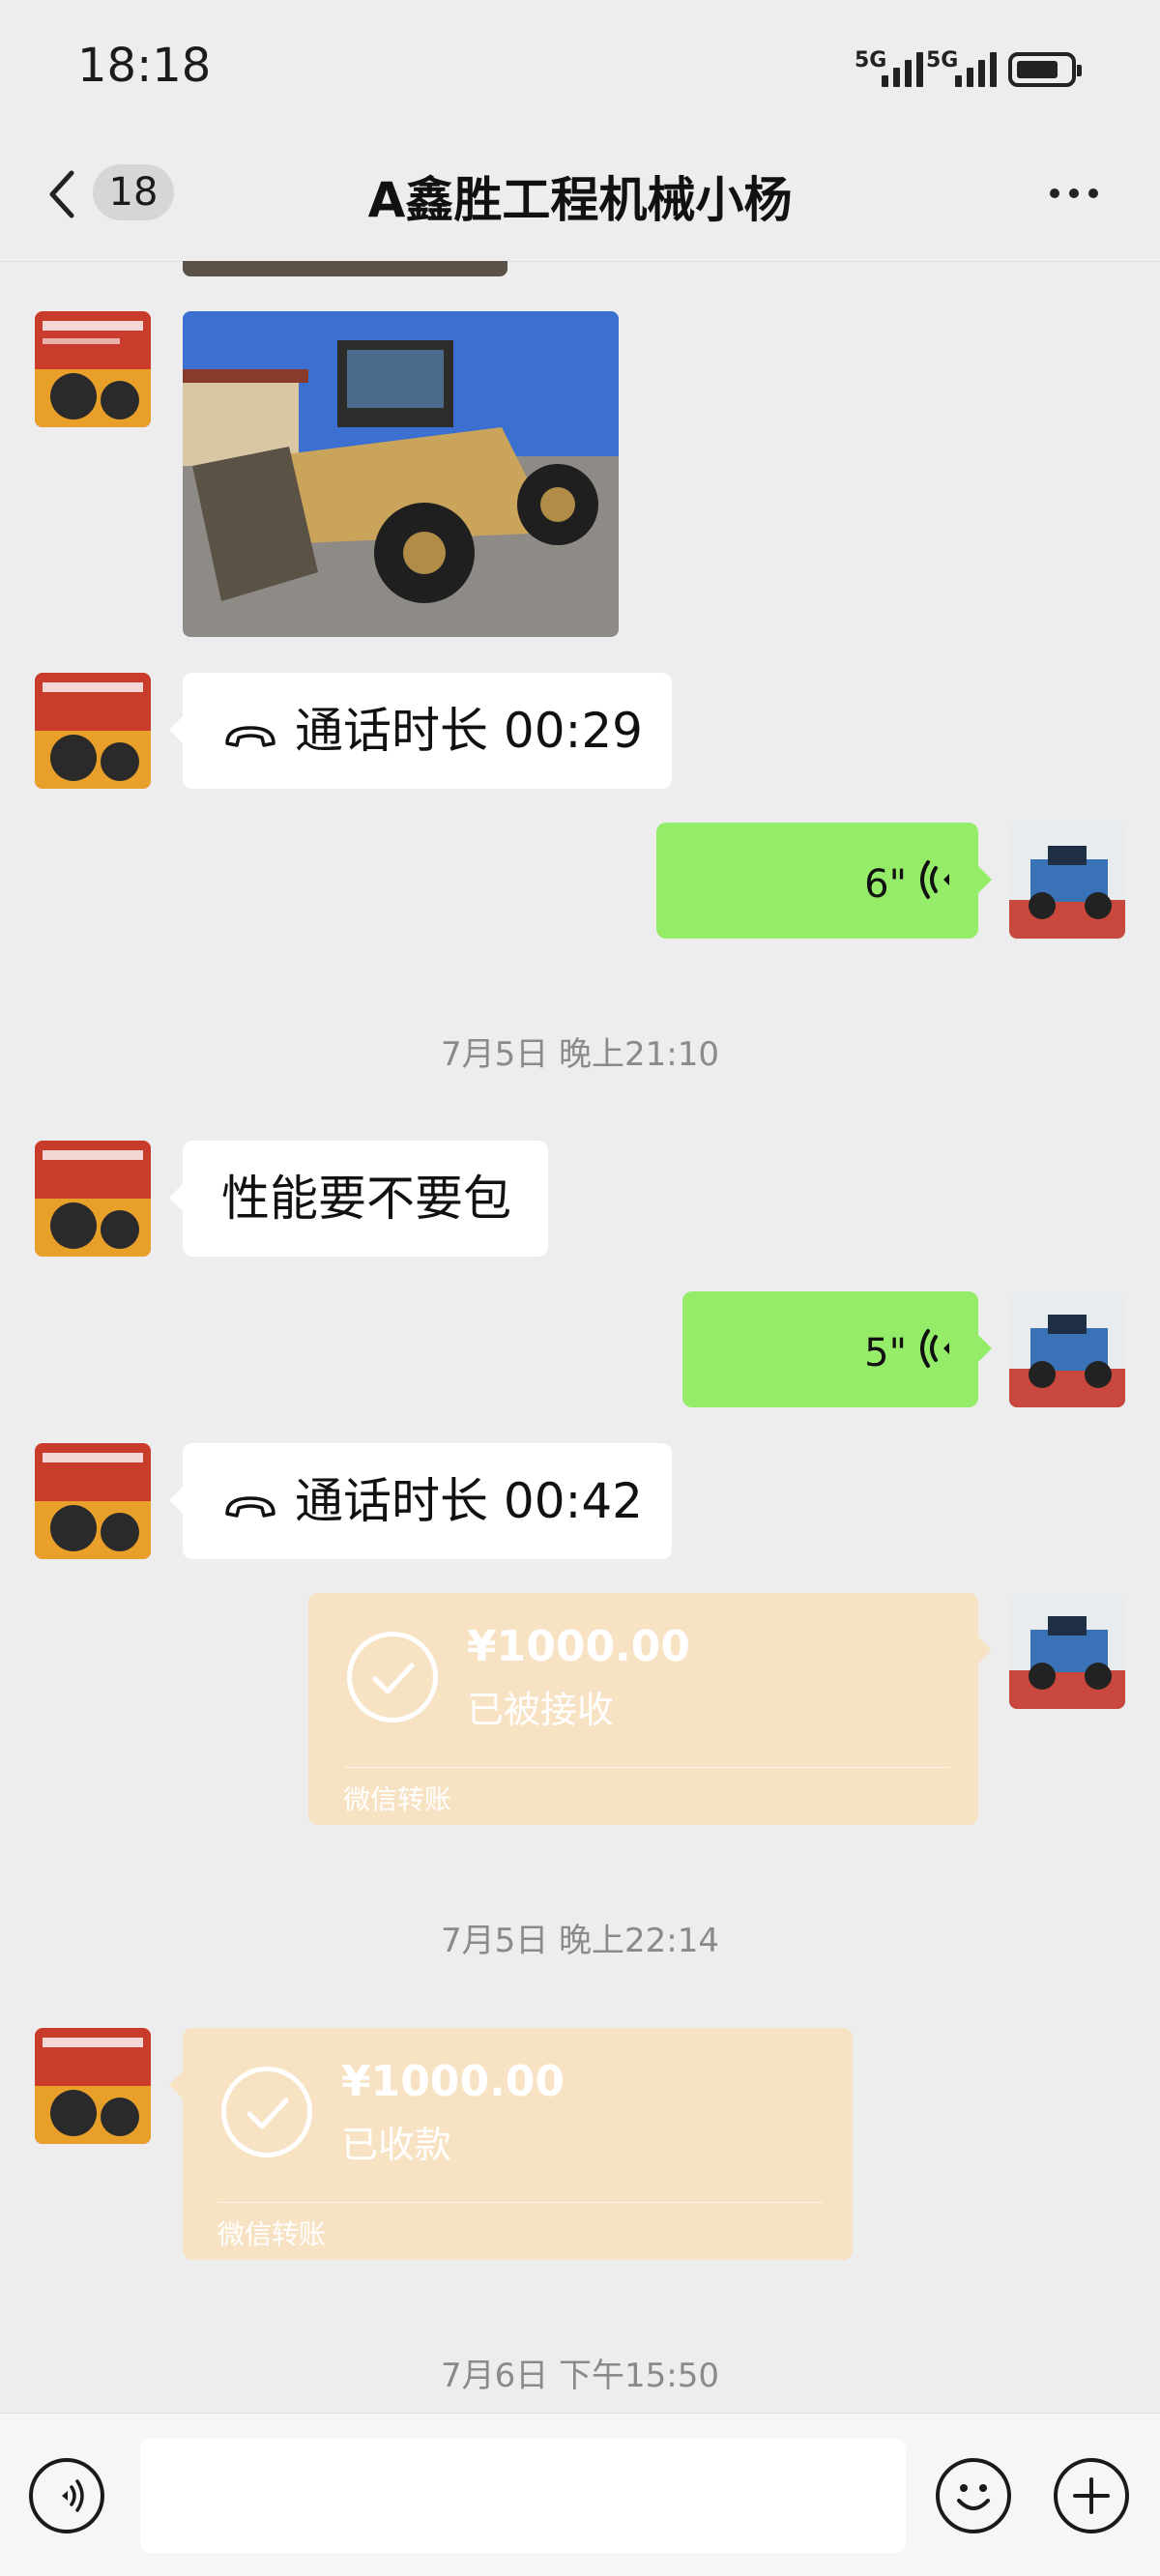  I want to click on input-bar, so click(580, 2494).